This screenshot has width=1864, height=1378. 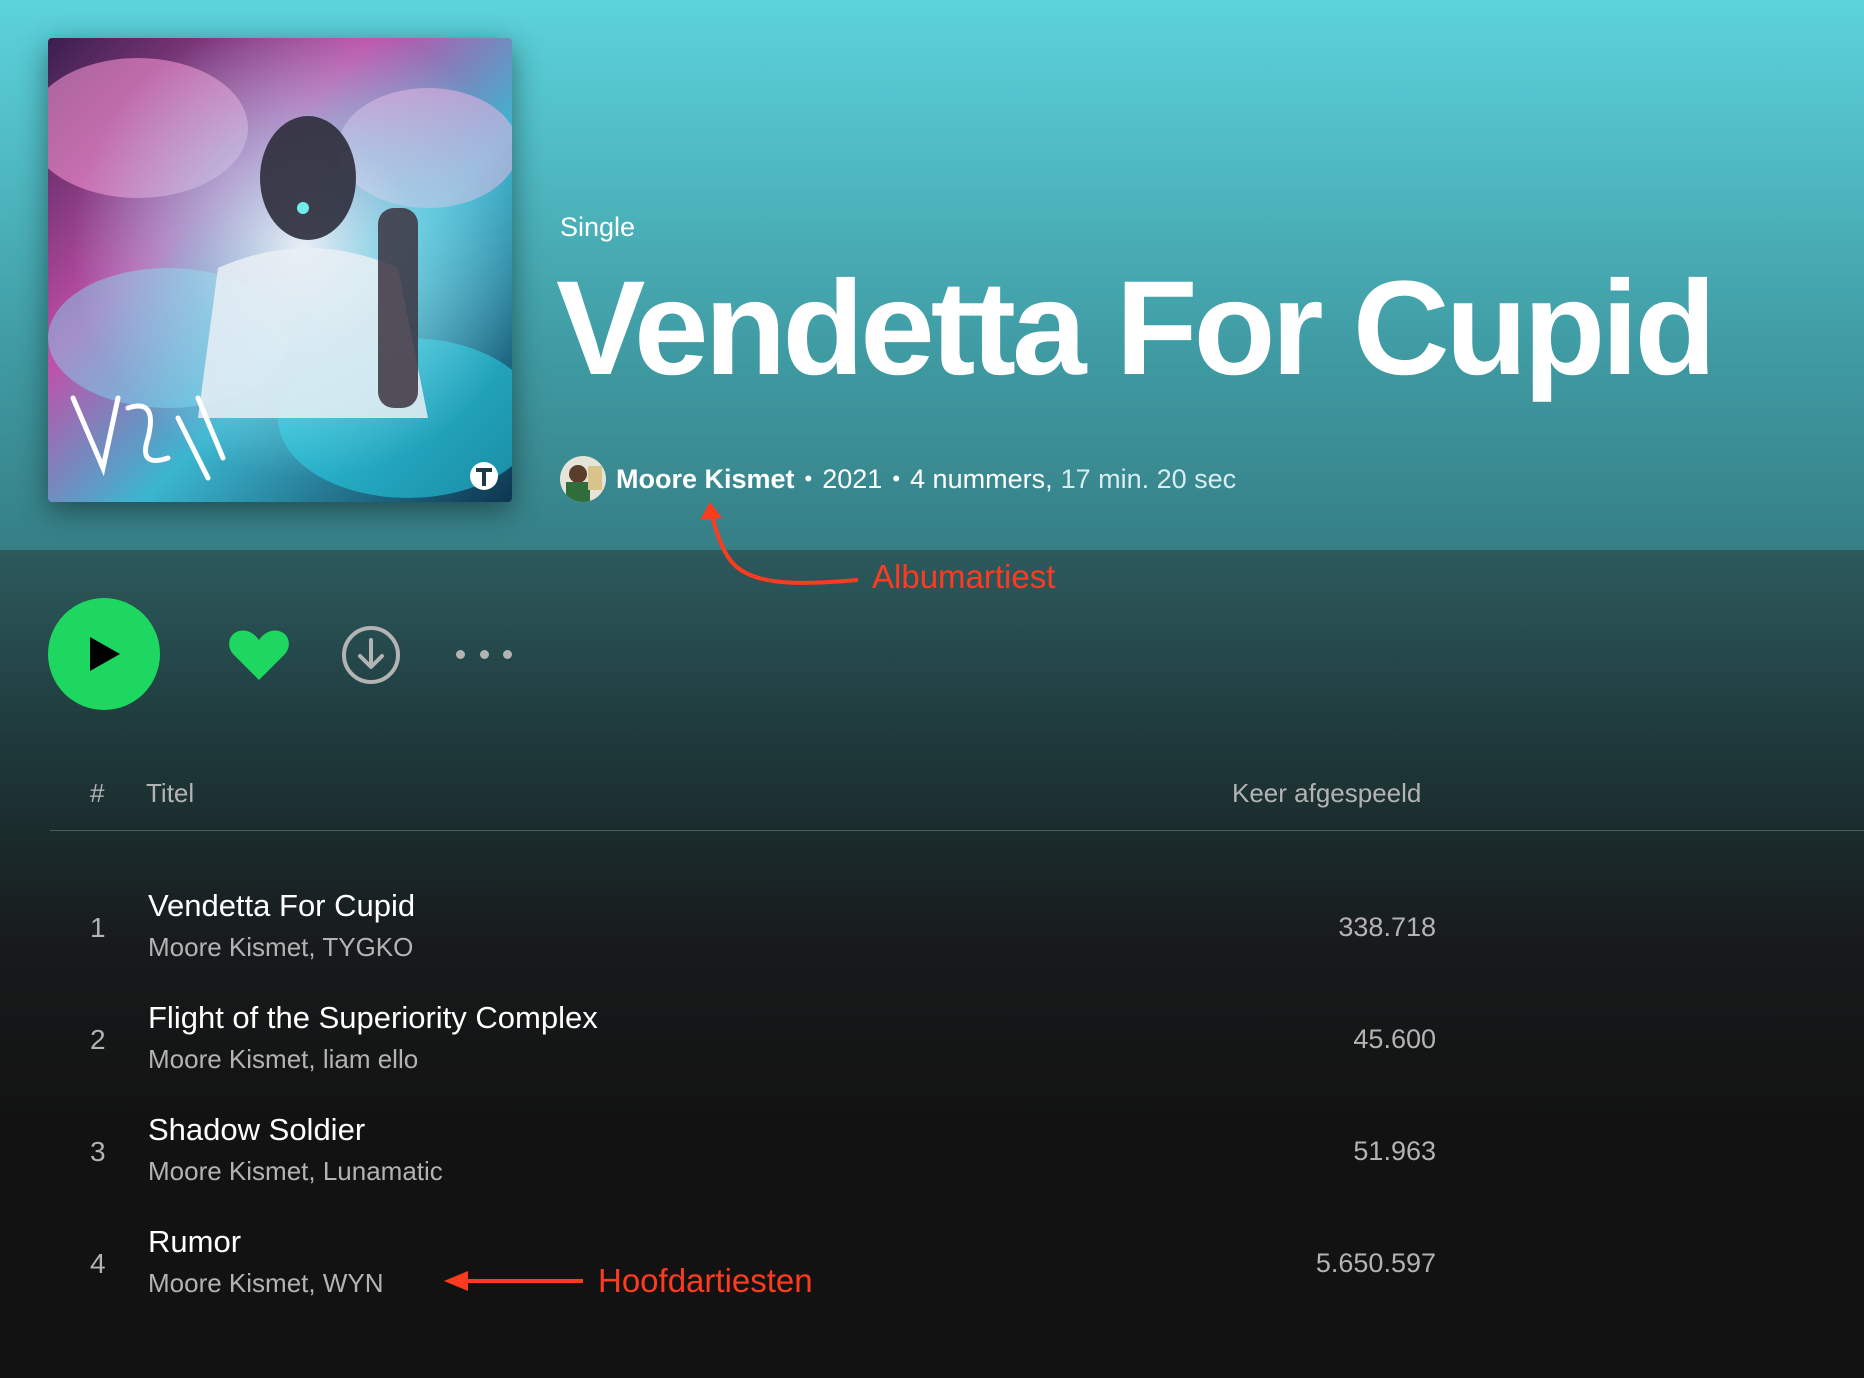 What do you see at coordinates (295, 1171) in the screenshot?
I see `track-artists: Moore Kismet, Lunamatic` at bounding box center [295, 1171].